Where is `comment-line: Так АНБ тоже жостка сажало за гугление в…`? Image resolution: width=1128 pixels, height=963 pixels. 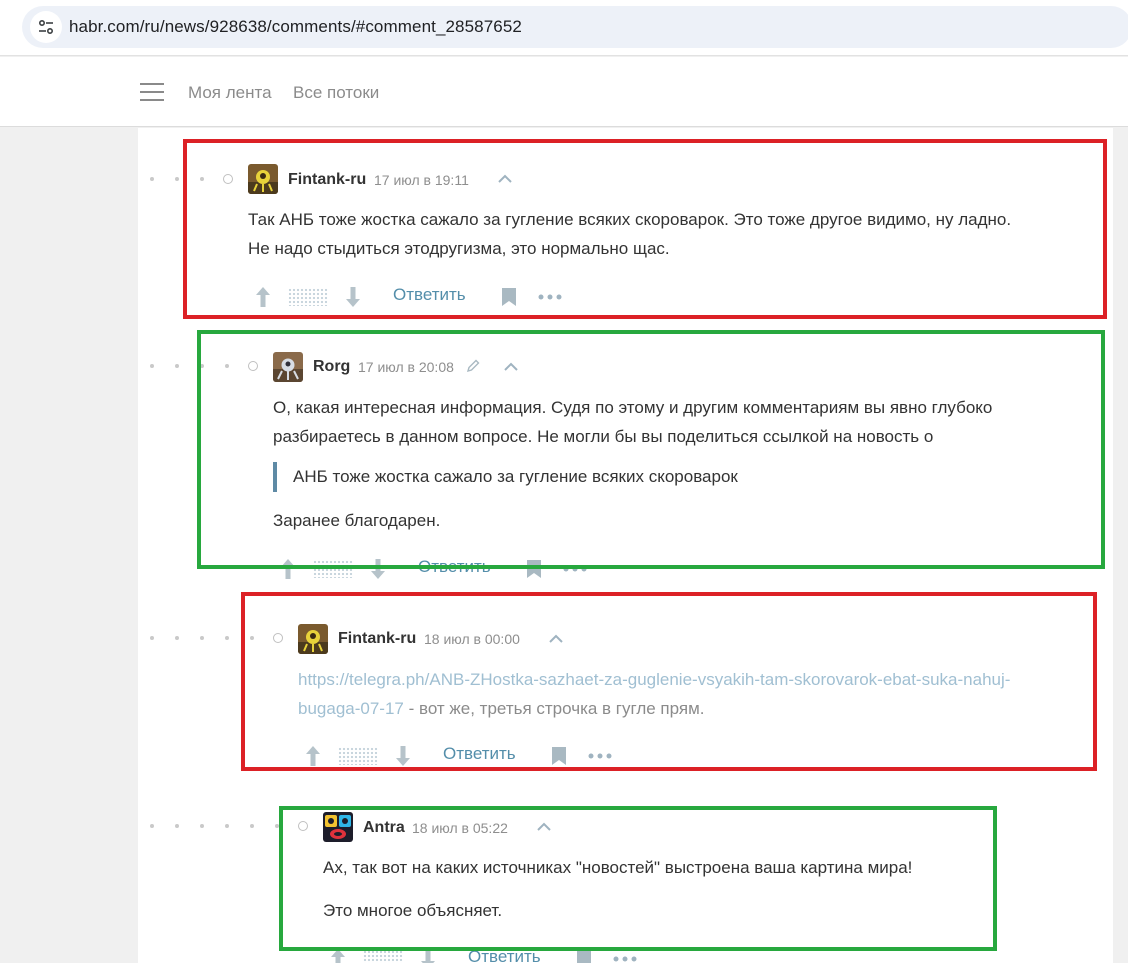
comment-line: Так АНБ тоже жостка сажало за гугление в… is located at coordinates (630, 219).